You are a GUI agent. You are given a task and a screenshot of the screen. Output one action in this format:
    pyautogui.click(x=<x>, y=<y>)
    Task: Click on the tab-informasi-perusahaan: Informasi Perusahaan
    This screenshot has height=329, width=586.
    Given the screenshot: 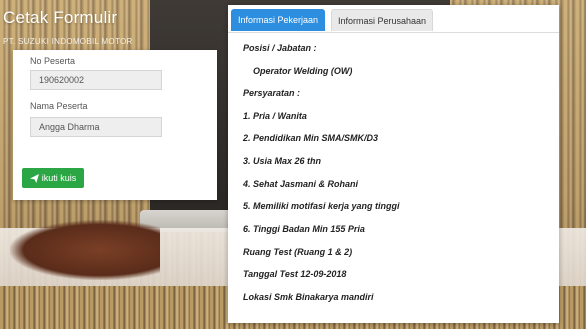 What is the action you would take?
    pyautogui.click(x=382, y=20)
    